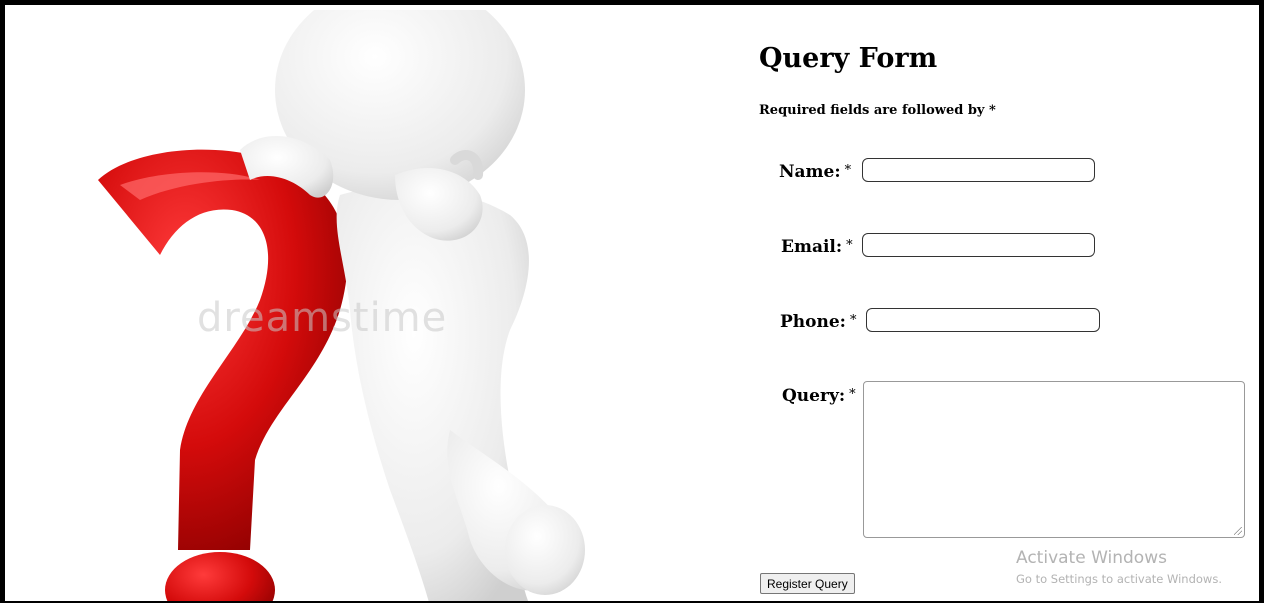 The image size is (1264, 603). I want to click on figure-foot, so click(545, 550).